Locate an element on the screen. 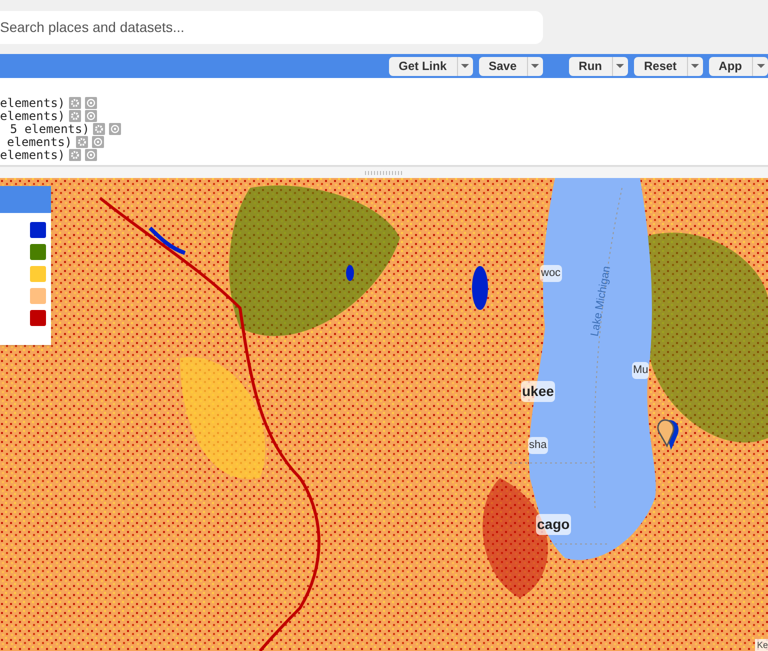  toolbar-button: App is located at coordinates (730, 66).